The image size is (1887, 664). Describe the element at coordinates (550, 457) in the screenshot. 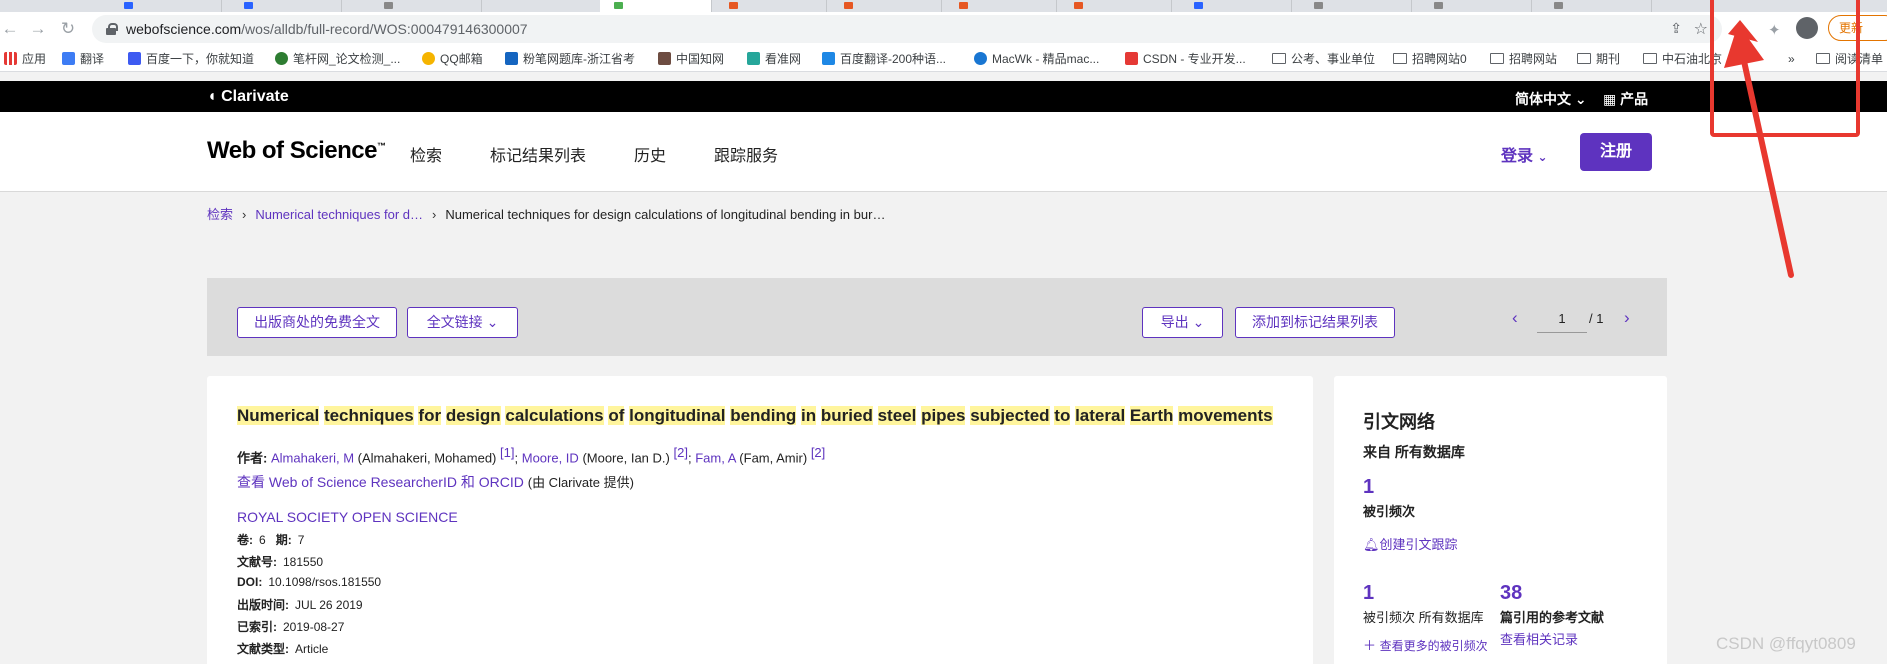

I see `author-link: Moore, ID` at that location.